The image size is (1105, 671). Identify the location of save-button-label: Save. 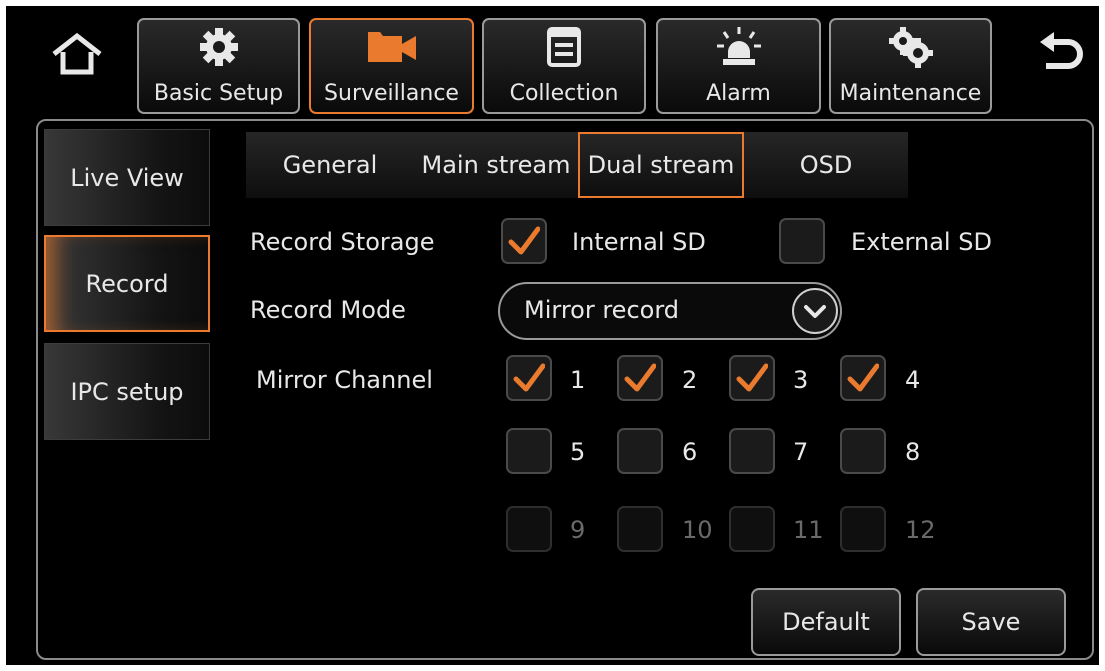
(991, 622).